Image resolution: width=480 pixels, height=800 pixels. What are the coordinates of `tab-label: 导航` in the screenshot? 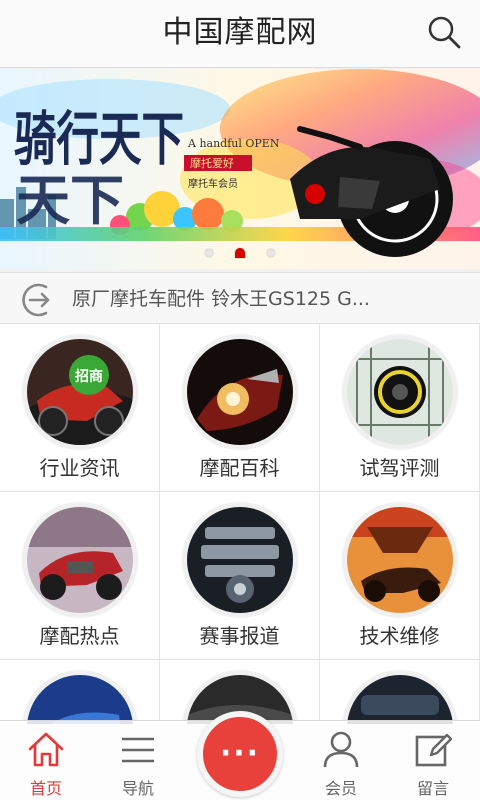 It's located at (137, 788).